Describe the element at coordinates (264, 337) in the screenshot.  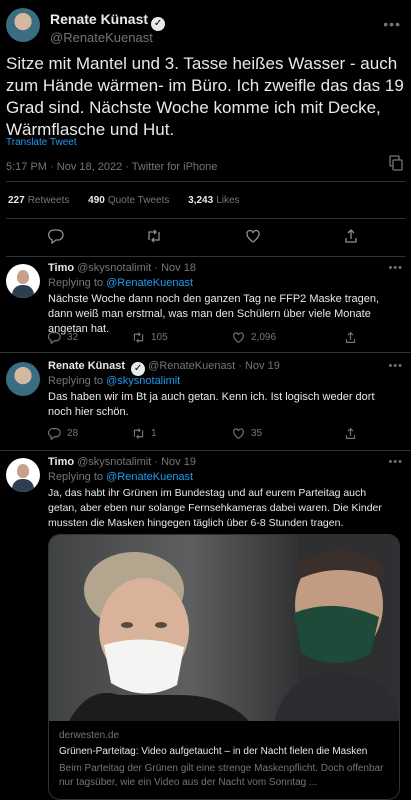
I see `like-count: 2,096` at that location.